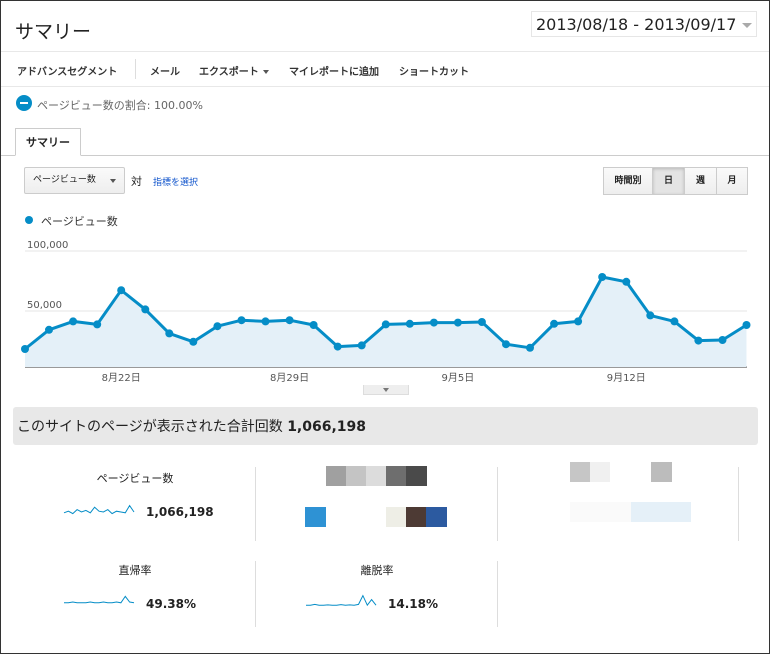  I want to click on legend-dot-icon, so click(29, 220).